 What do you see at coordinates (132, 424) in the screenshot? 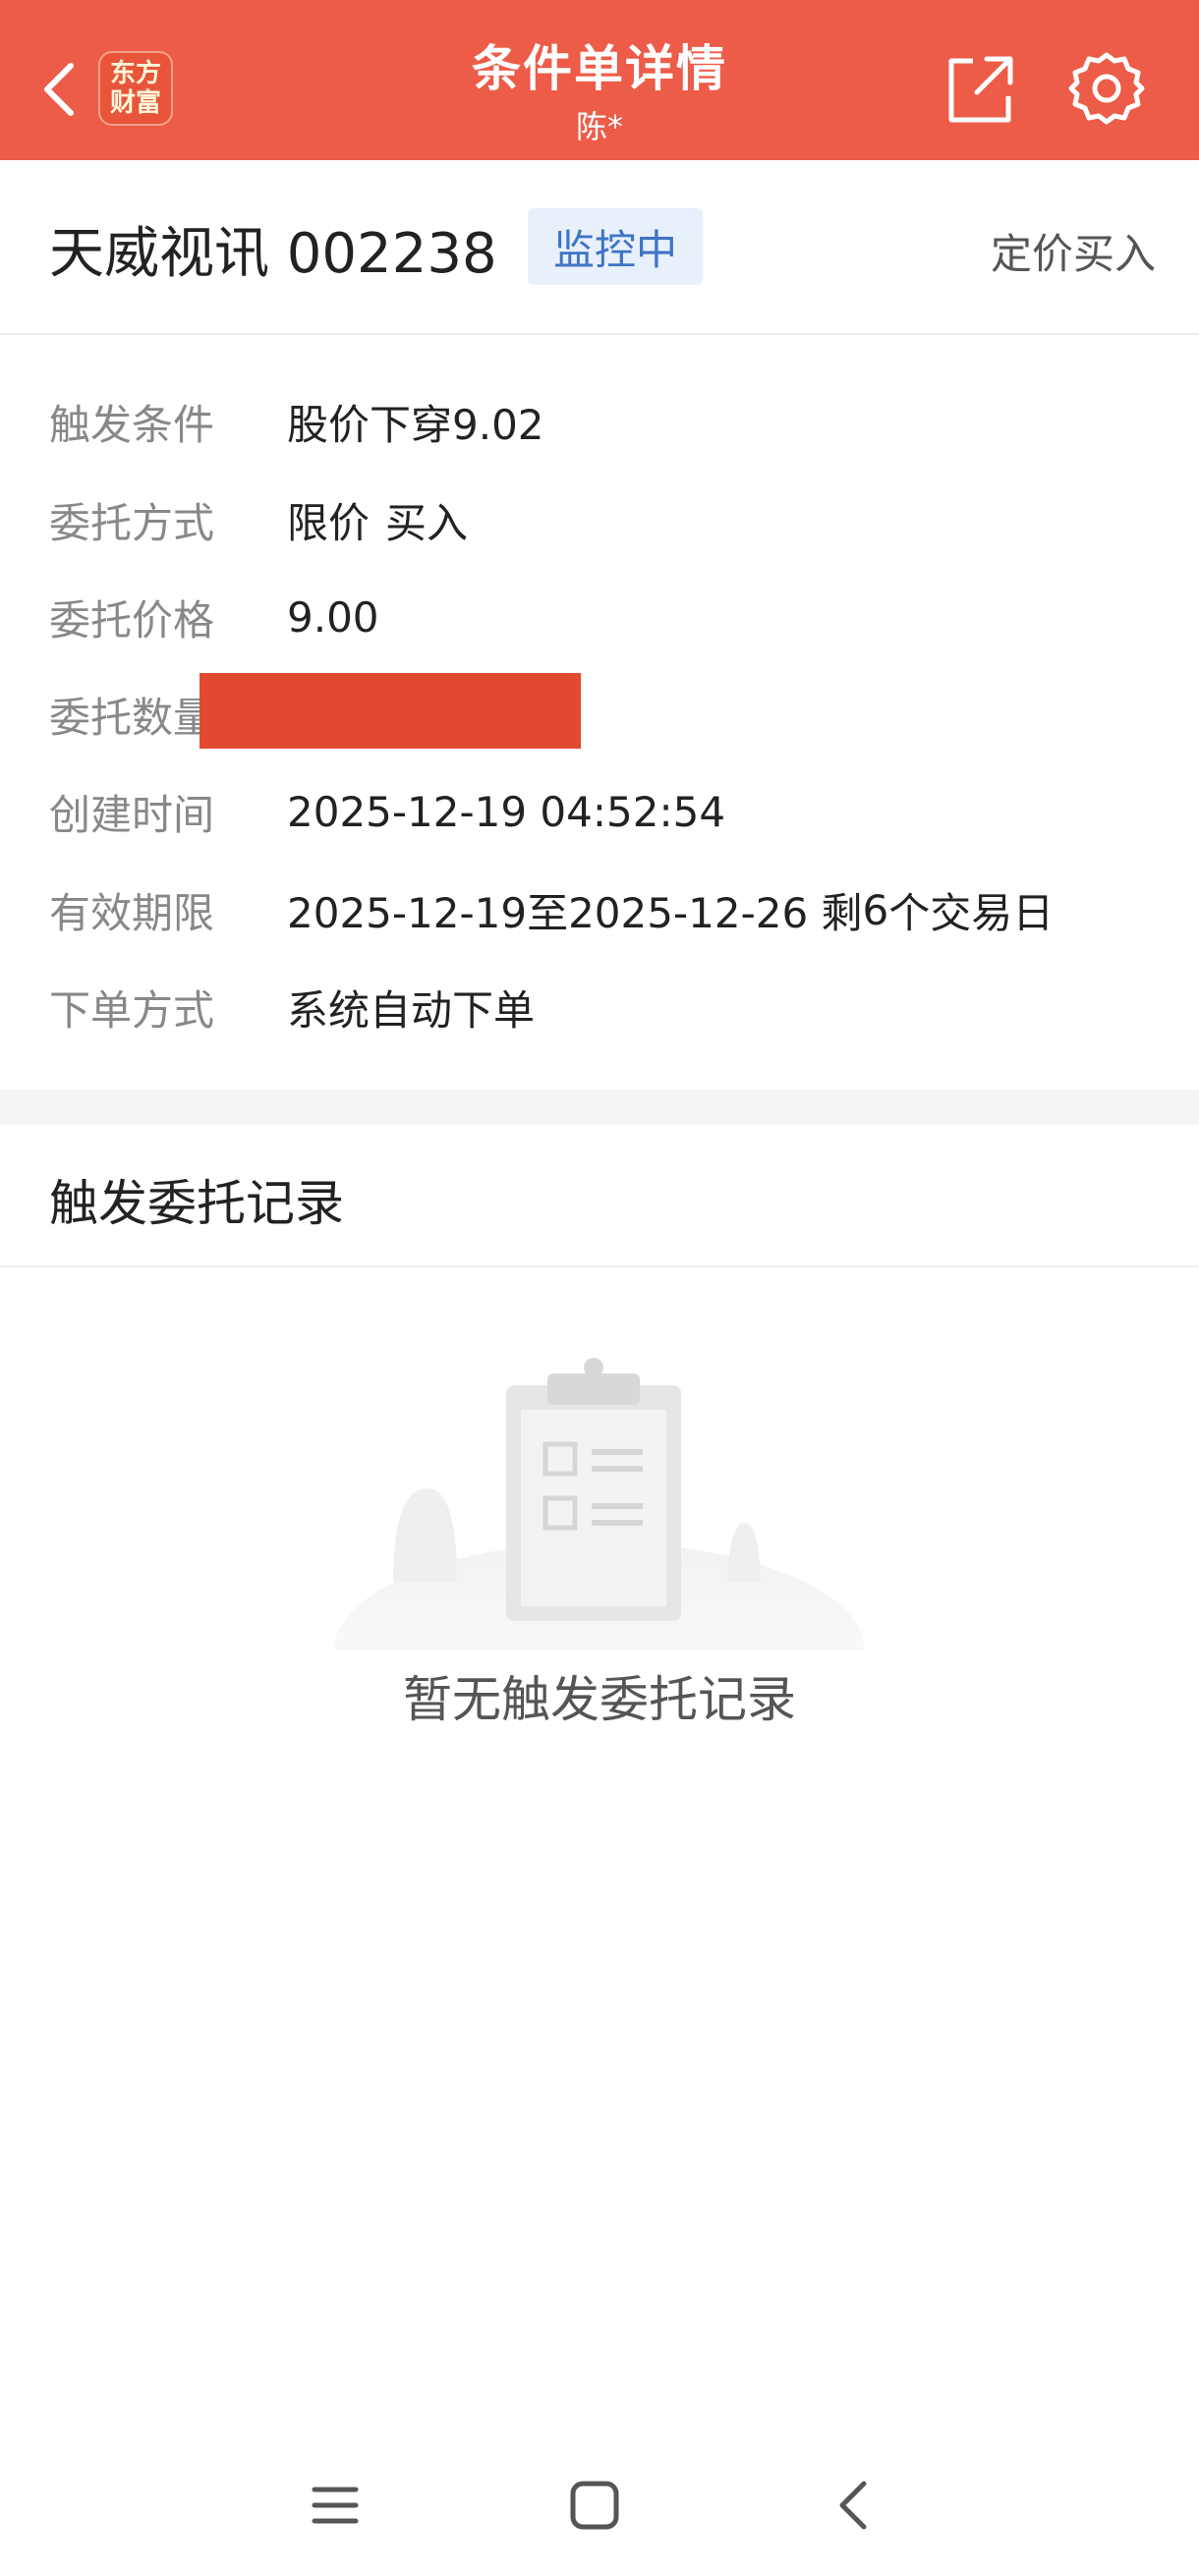
I see `trigger-label: 触发条件` at bounding box center [132, 424].